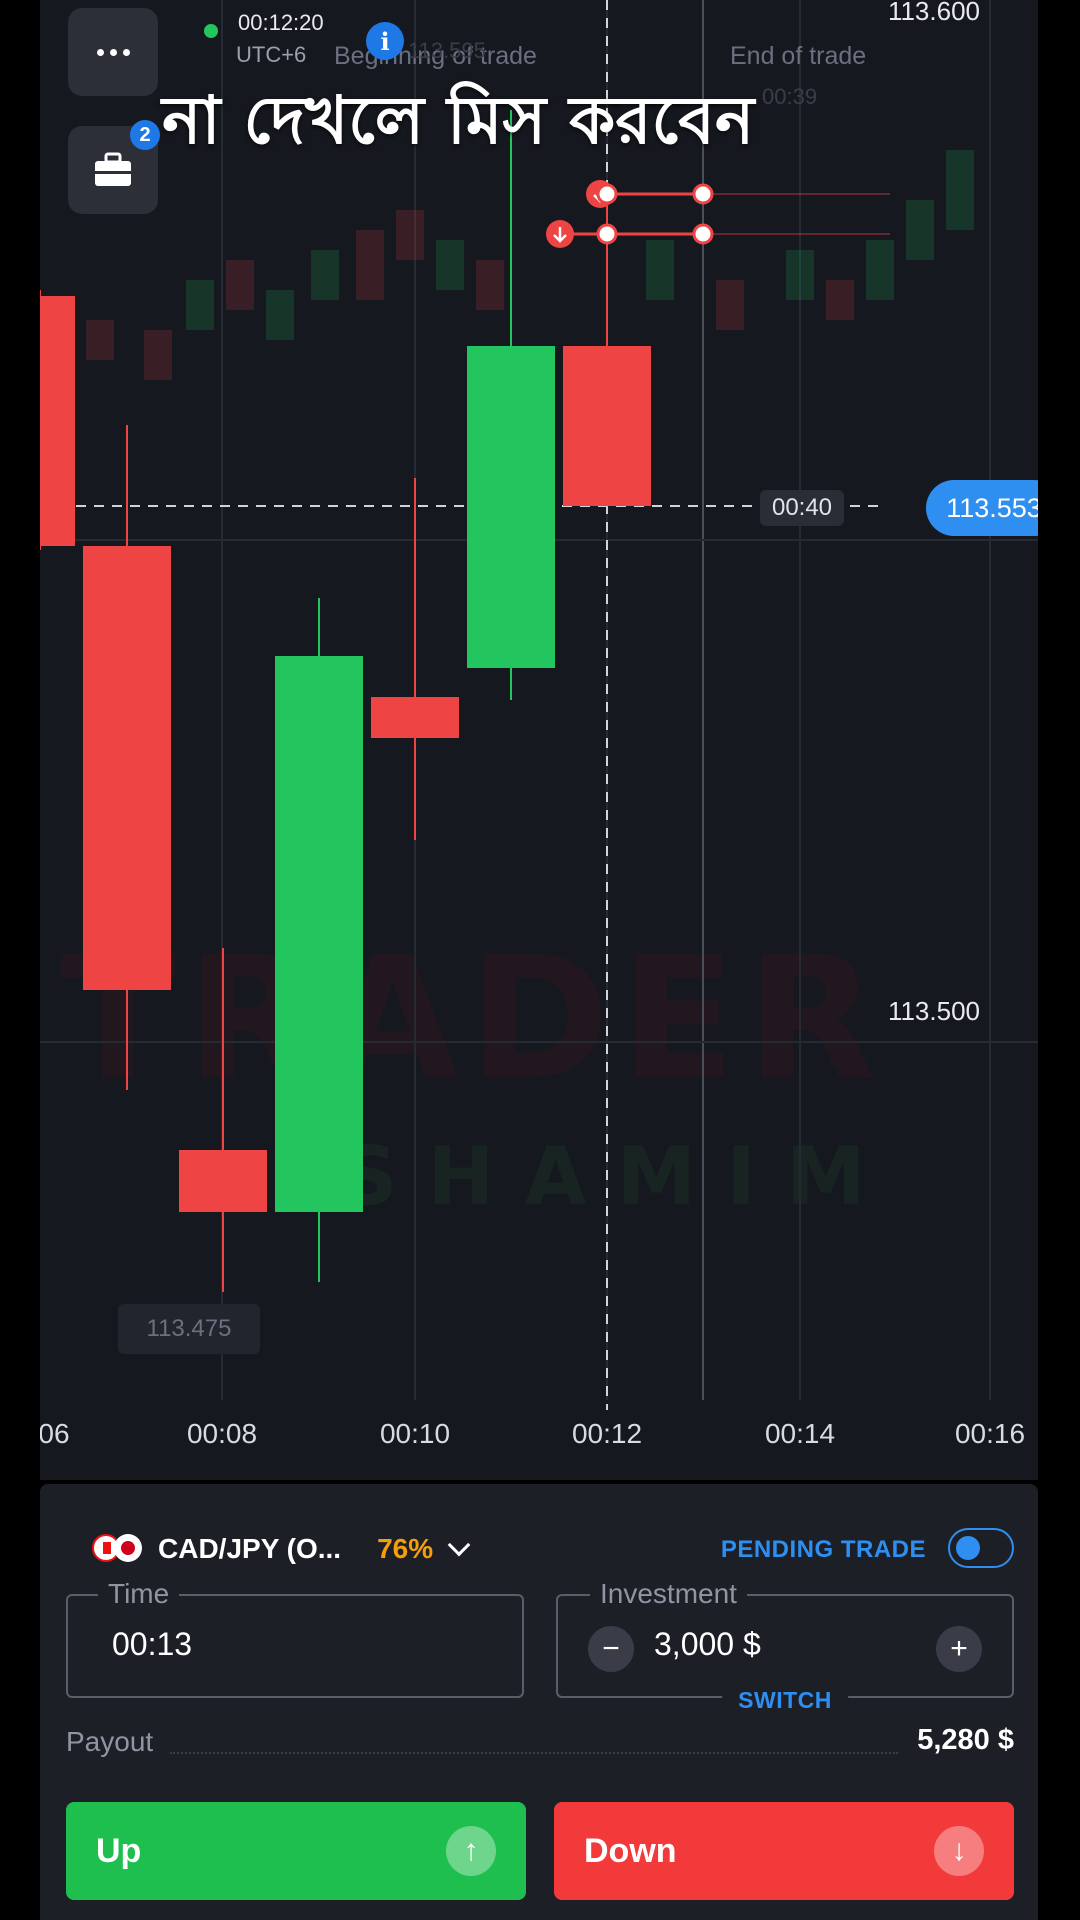 The height and width of the screenshot is (1920, 1080). What do you see at coordinates (385, 41) in the screenshot?
I see `info-icon: i` at bounding box center [385, 41].